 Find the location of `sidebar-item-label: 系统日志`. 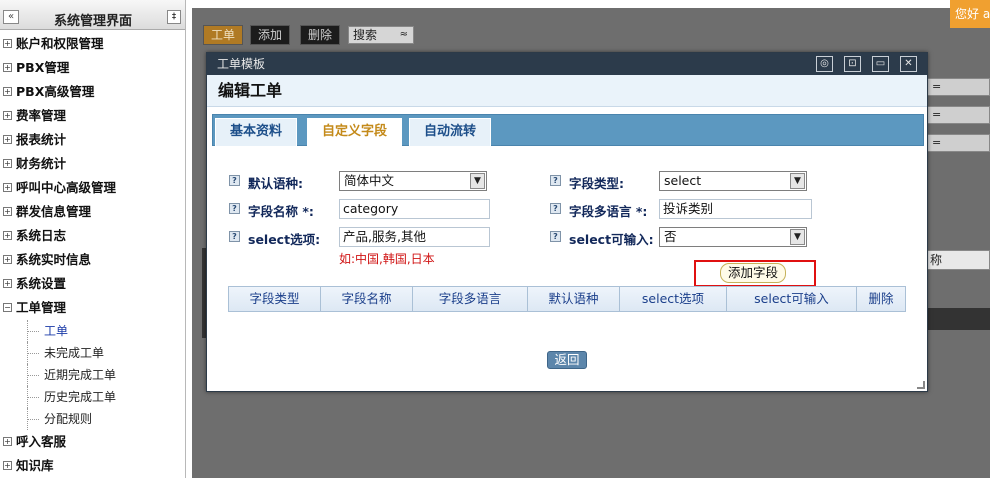

sidebar-item-label: 系统日志 is located at coordinates (41, 235).